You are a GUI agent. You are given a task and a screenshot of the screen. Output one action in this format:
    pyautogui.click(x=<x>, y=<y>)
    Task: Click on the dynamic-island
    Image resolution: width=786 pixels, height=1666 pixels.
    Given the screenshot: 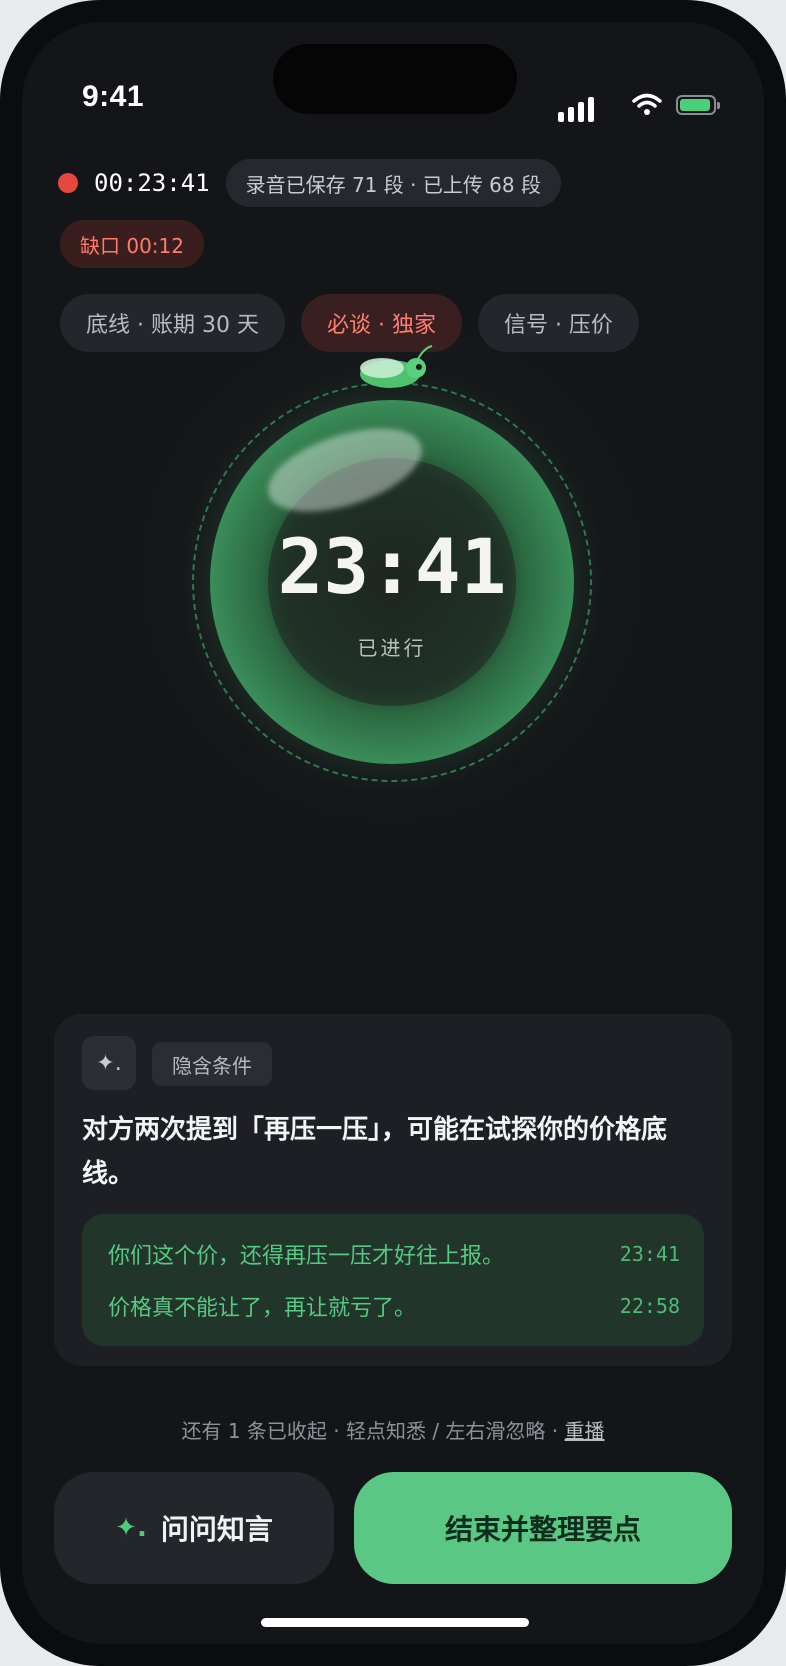 What is the action you would take?
    pyautogui.click(x=395, y=79)
    